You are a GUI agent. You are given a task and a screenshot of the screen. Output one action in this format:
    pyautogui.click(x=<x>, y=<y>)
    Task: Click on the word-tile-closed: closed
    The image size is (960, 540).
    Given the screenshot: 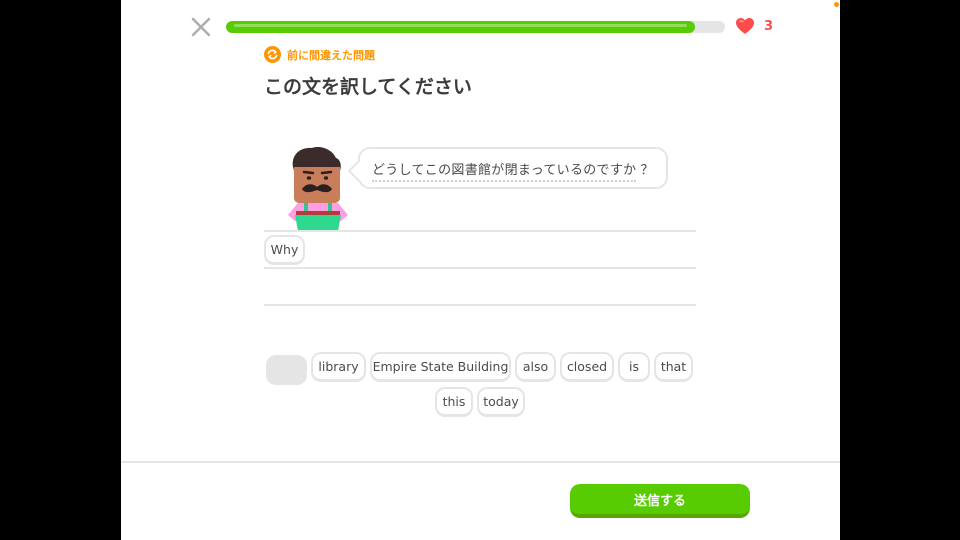 What is the action you would take?
    pyautogui.click(x=587, y=367)
    